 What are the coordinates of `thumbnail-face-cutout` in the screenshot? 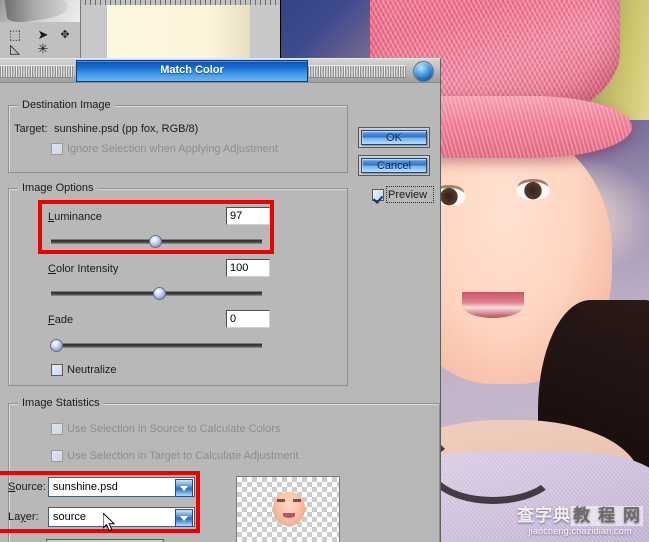 It's located at (289, 509).